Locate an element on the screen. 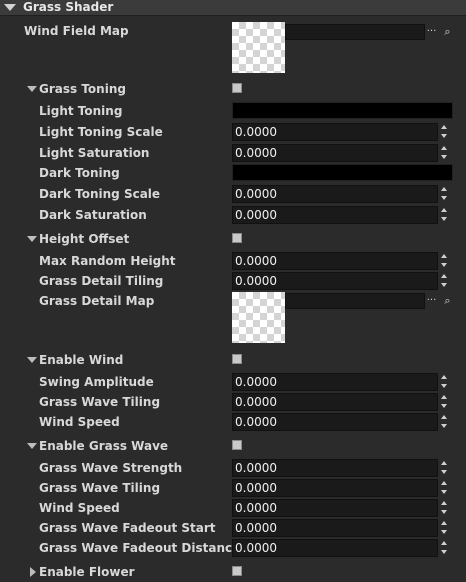 Image resolution: width=466 pixels, height=582 pixels. dark-toning-color-swatch is located at coordinates (342, 172).